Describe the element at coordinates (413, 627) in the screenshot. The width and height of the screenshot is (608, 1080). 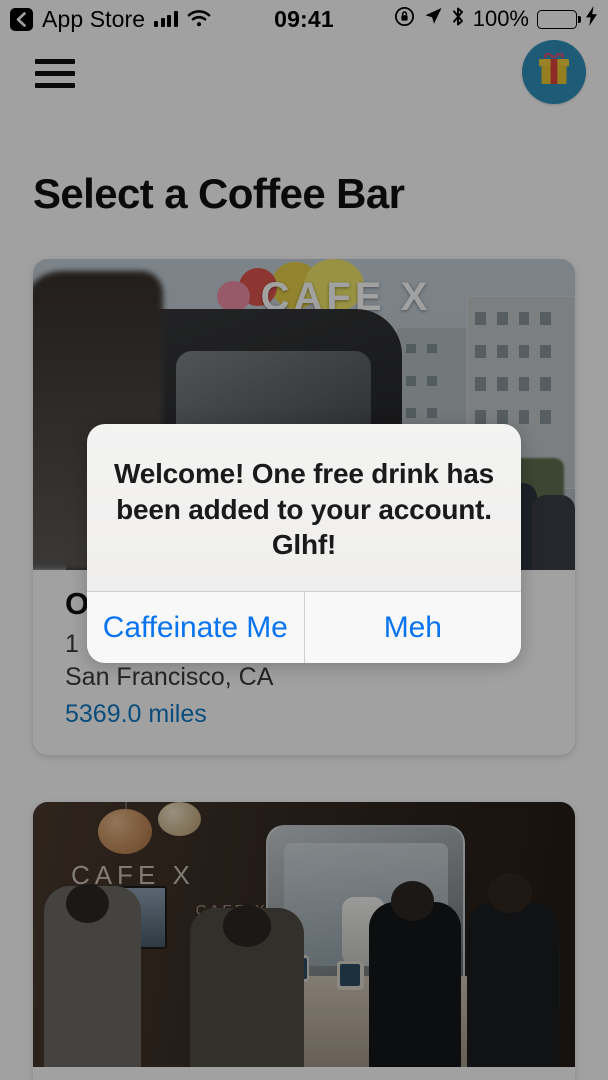
I see `meh-button: Meh` at that location.